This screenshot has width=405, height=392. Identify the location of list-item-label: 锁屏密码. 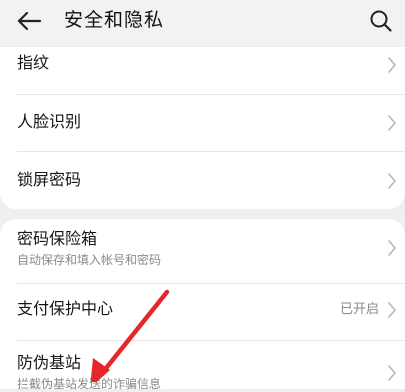
(49, 179).